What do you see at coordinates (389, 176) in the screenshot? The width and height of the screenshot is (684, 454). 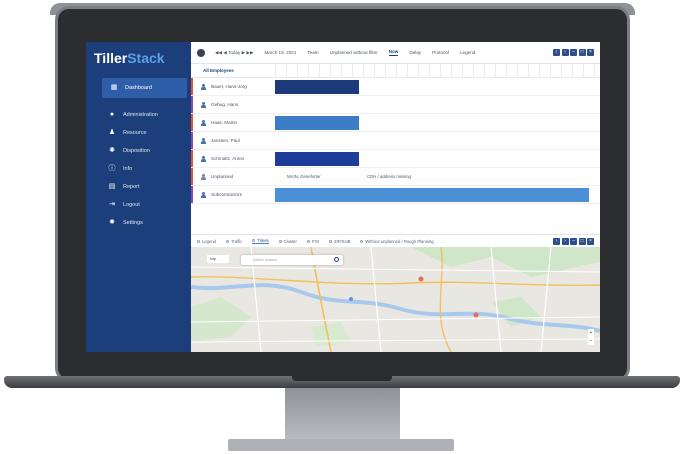 I see `unplanned-cell: CDH / address missing` at bounding box center [389, 176].